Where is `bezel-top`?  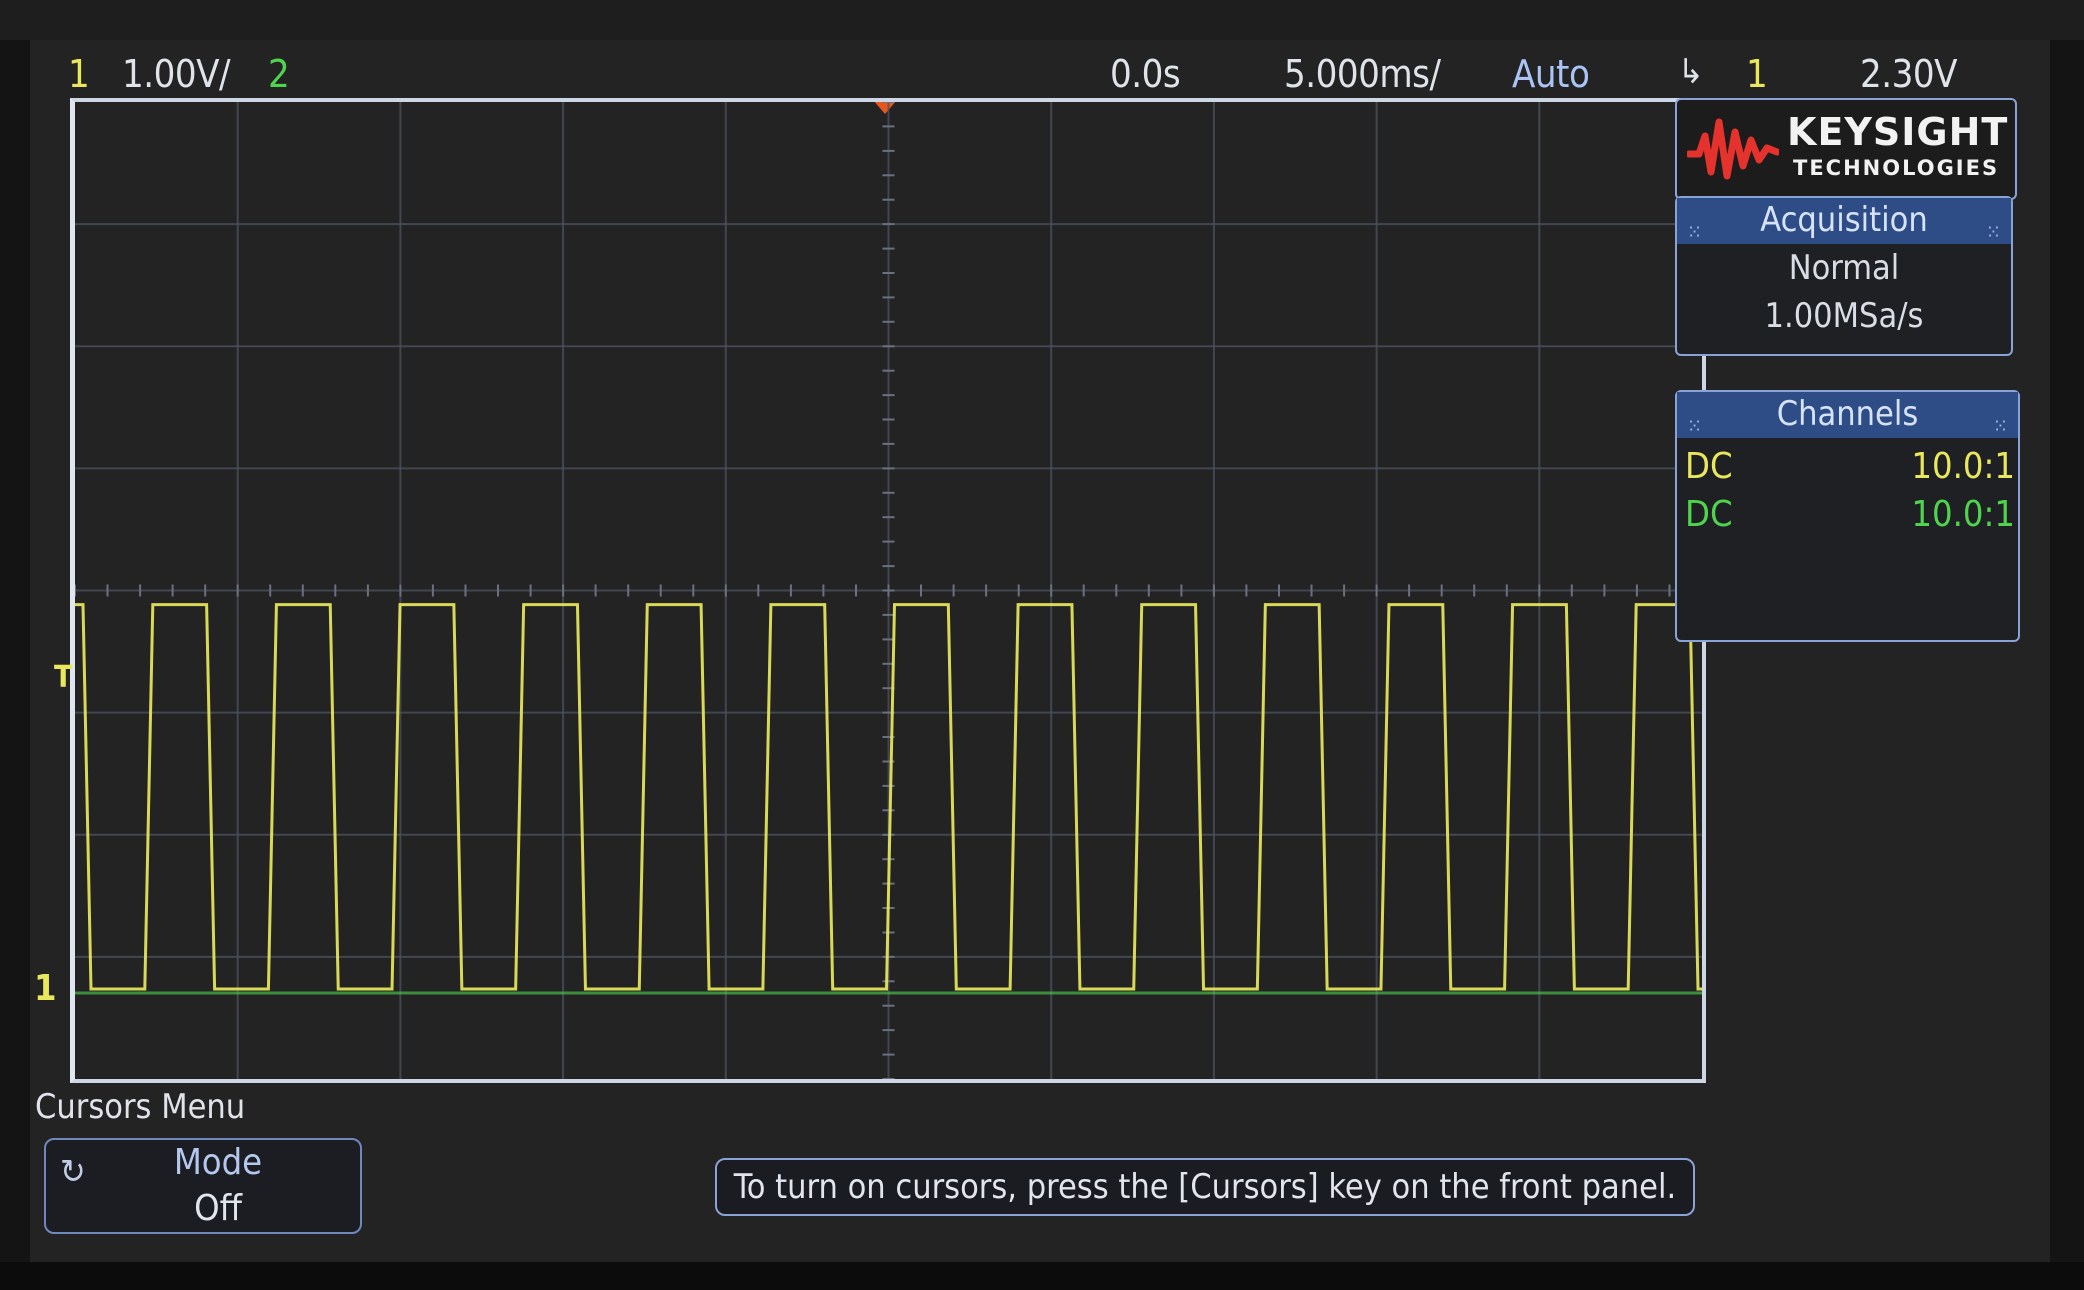
bezel-top is located at coordinates (1042, 20).